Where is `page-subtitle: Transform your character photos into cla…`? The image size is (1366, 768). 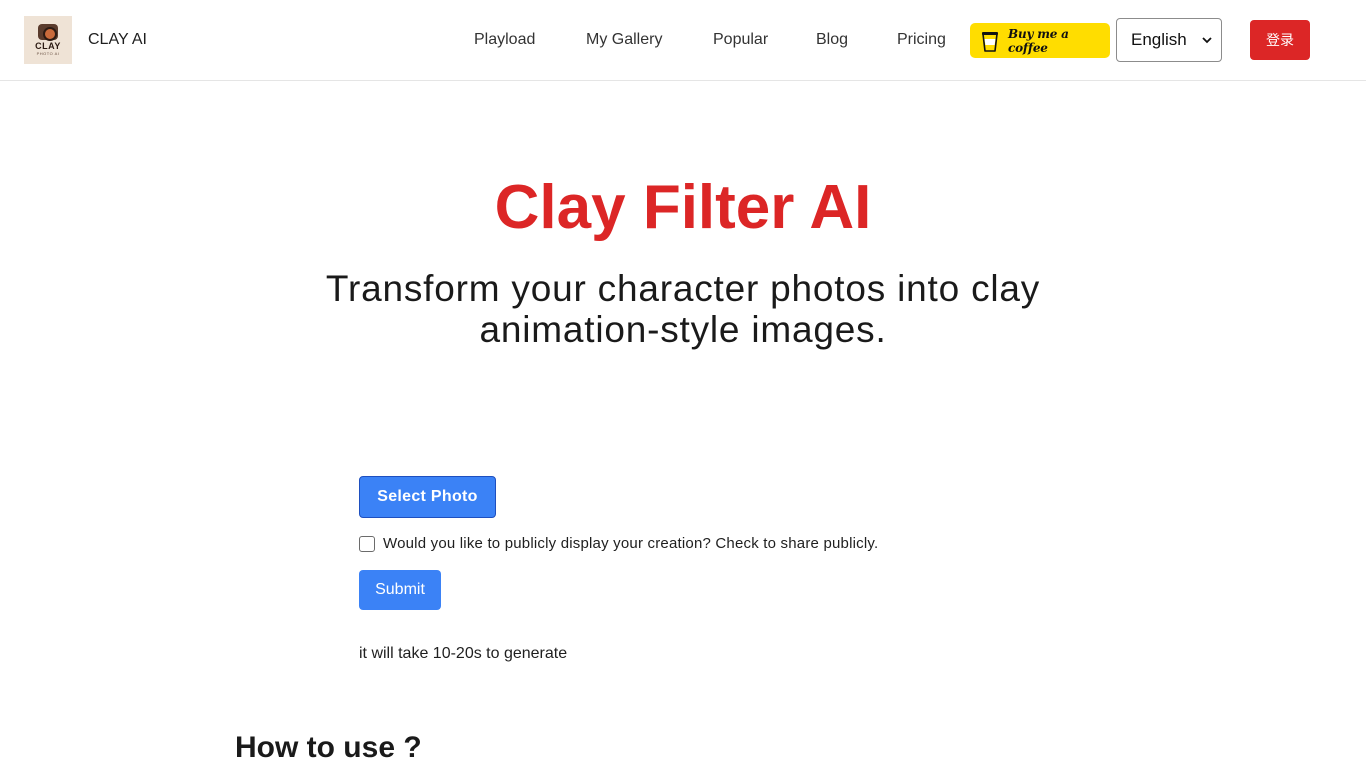
page-subtitle: Transform your character photos into cla… is located at coordinates (683, 309).